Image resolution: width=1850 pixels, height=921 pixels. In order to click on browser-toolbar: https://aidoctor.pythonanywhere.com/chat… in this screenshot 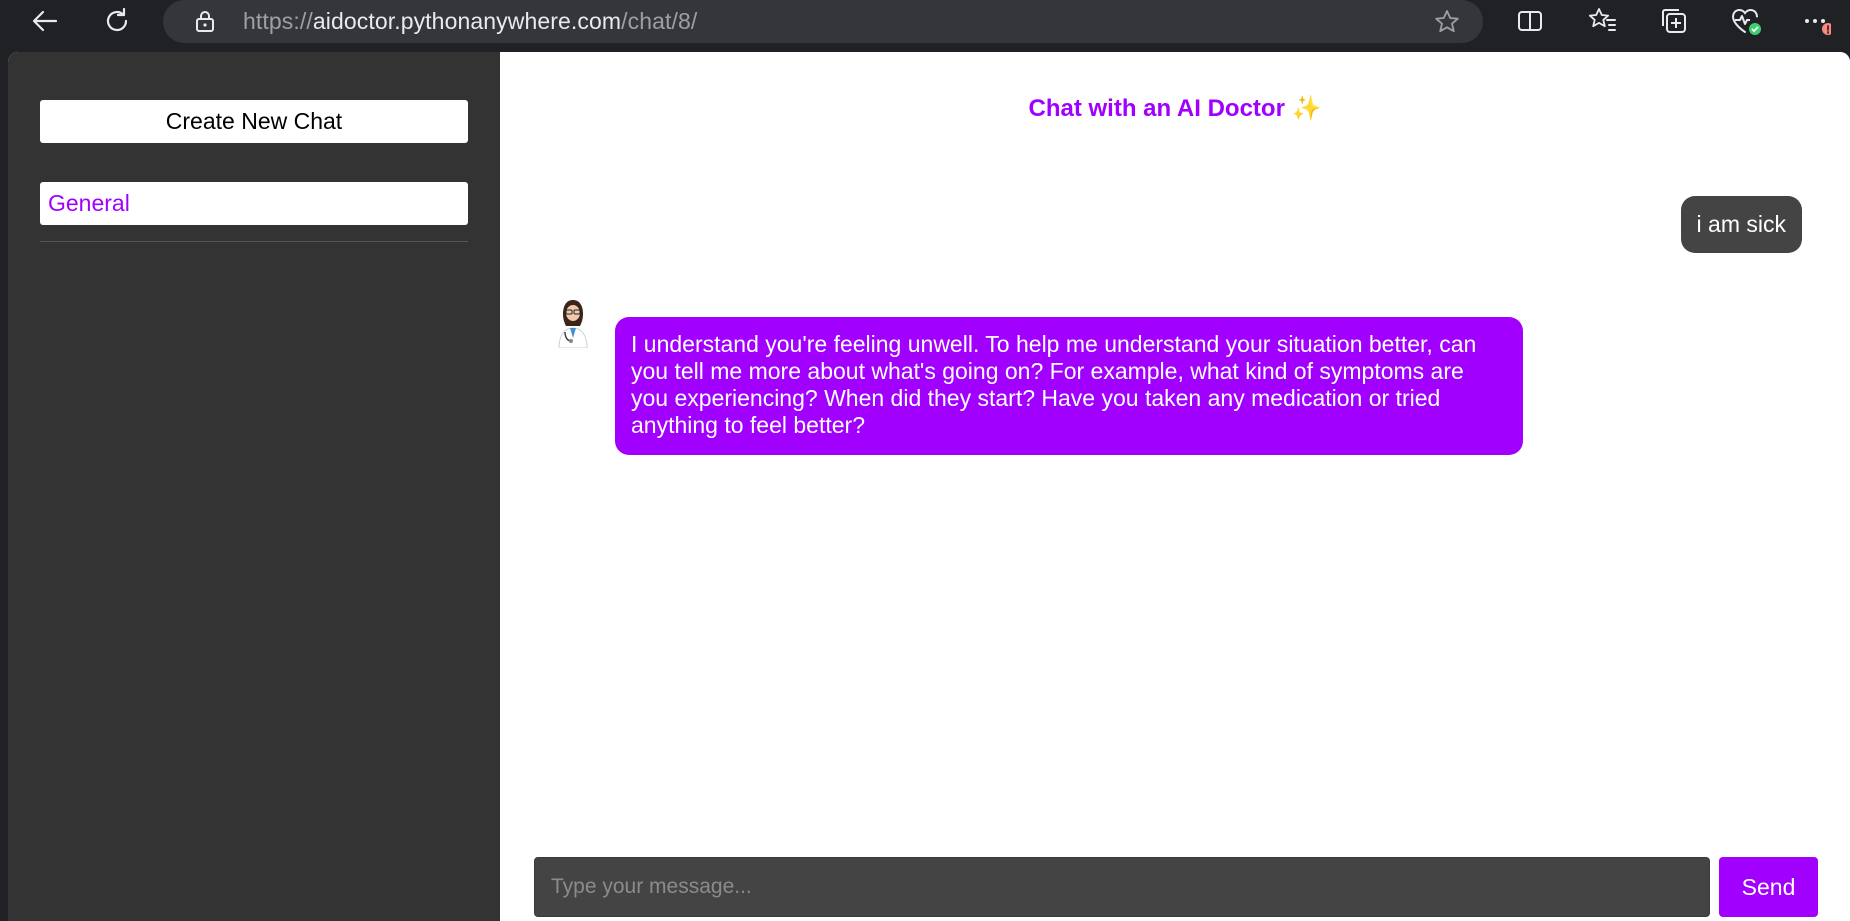, I will do `click(925, 26)`.